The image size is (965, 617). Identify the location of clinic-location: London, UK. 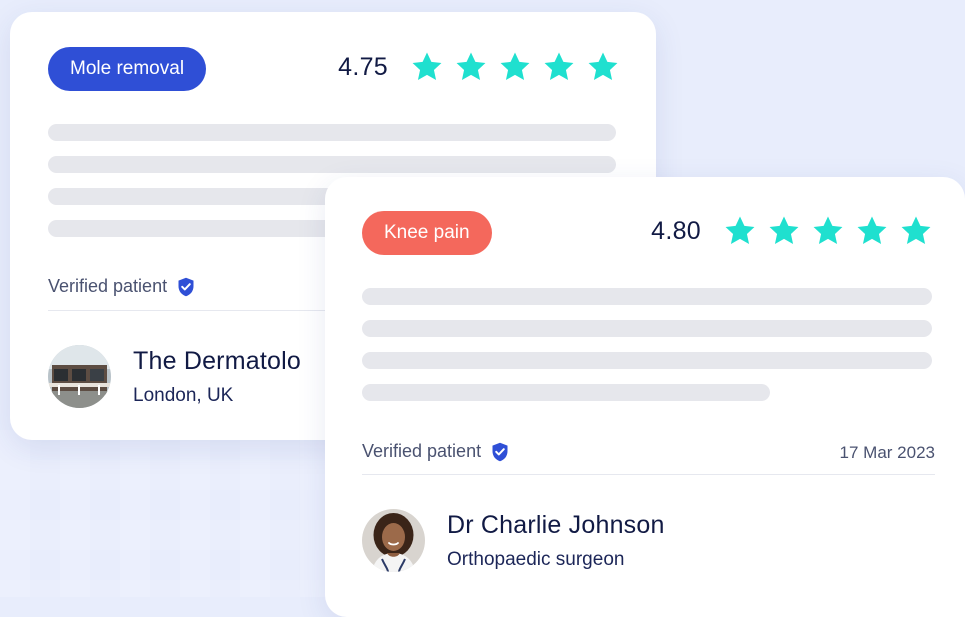
(183, 395).